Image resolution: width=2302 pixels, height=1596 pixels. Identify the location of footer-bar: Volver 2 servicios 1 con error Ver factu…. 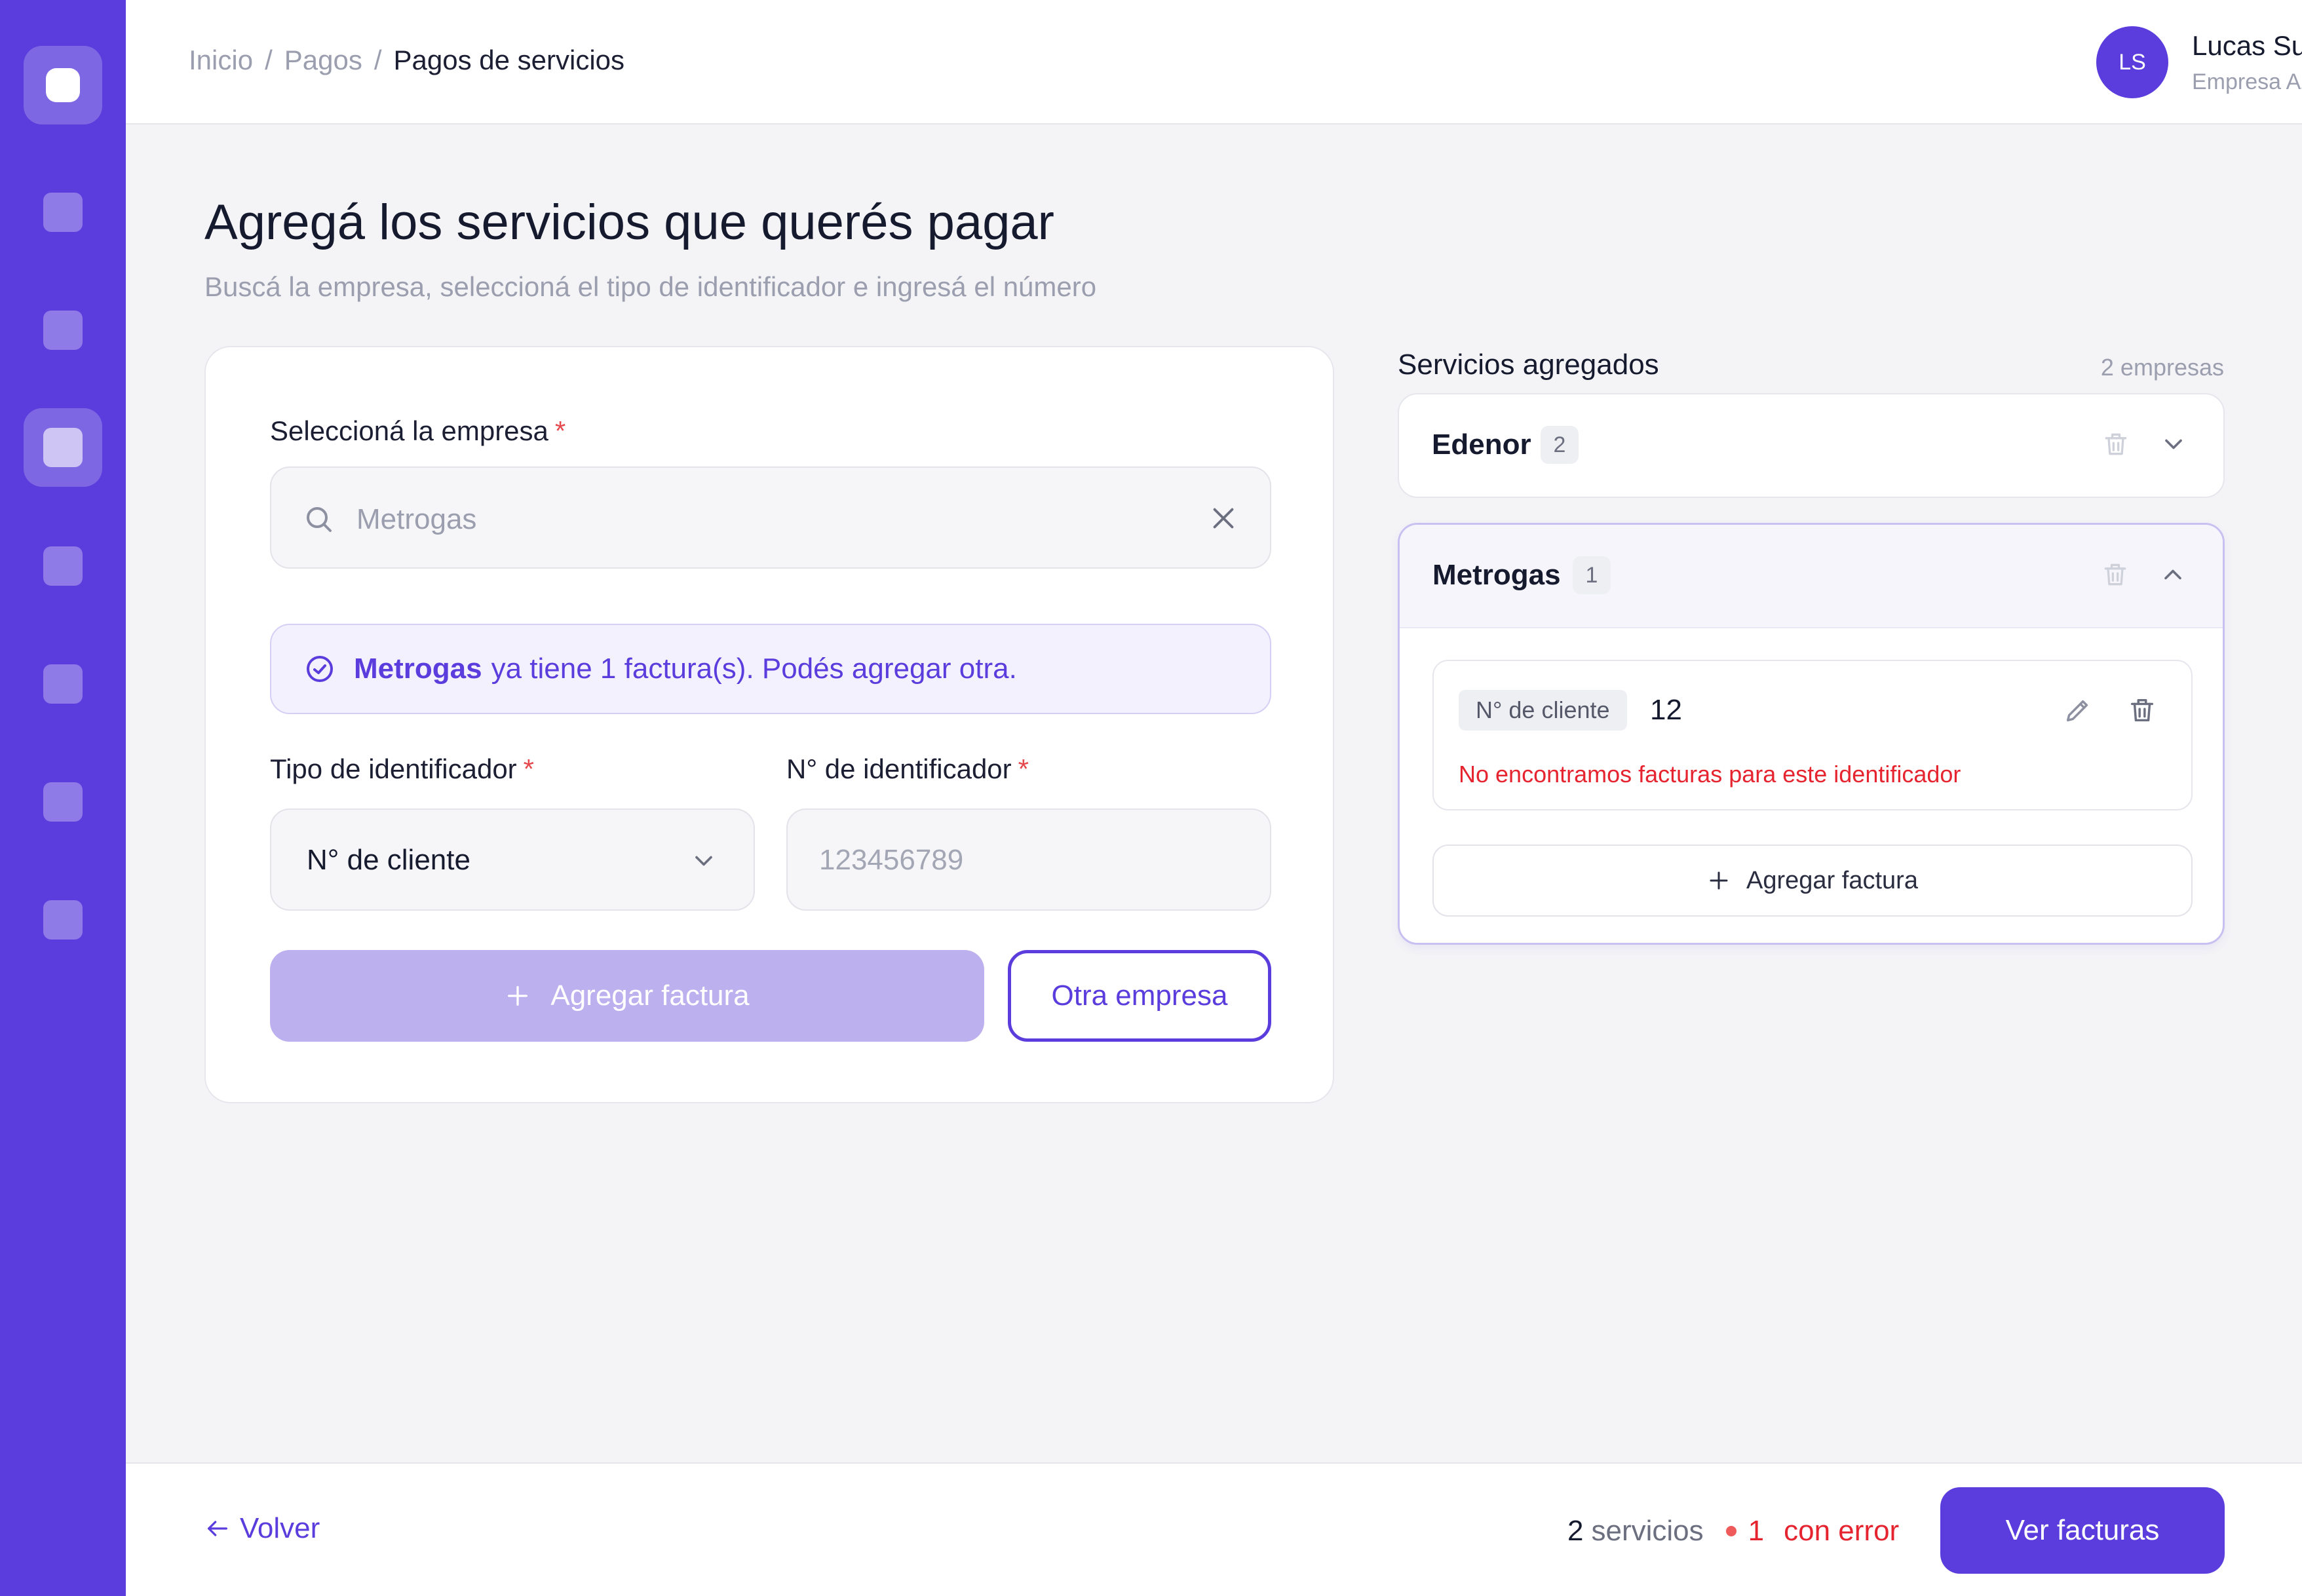
(1214, 1529).